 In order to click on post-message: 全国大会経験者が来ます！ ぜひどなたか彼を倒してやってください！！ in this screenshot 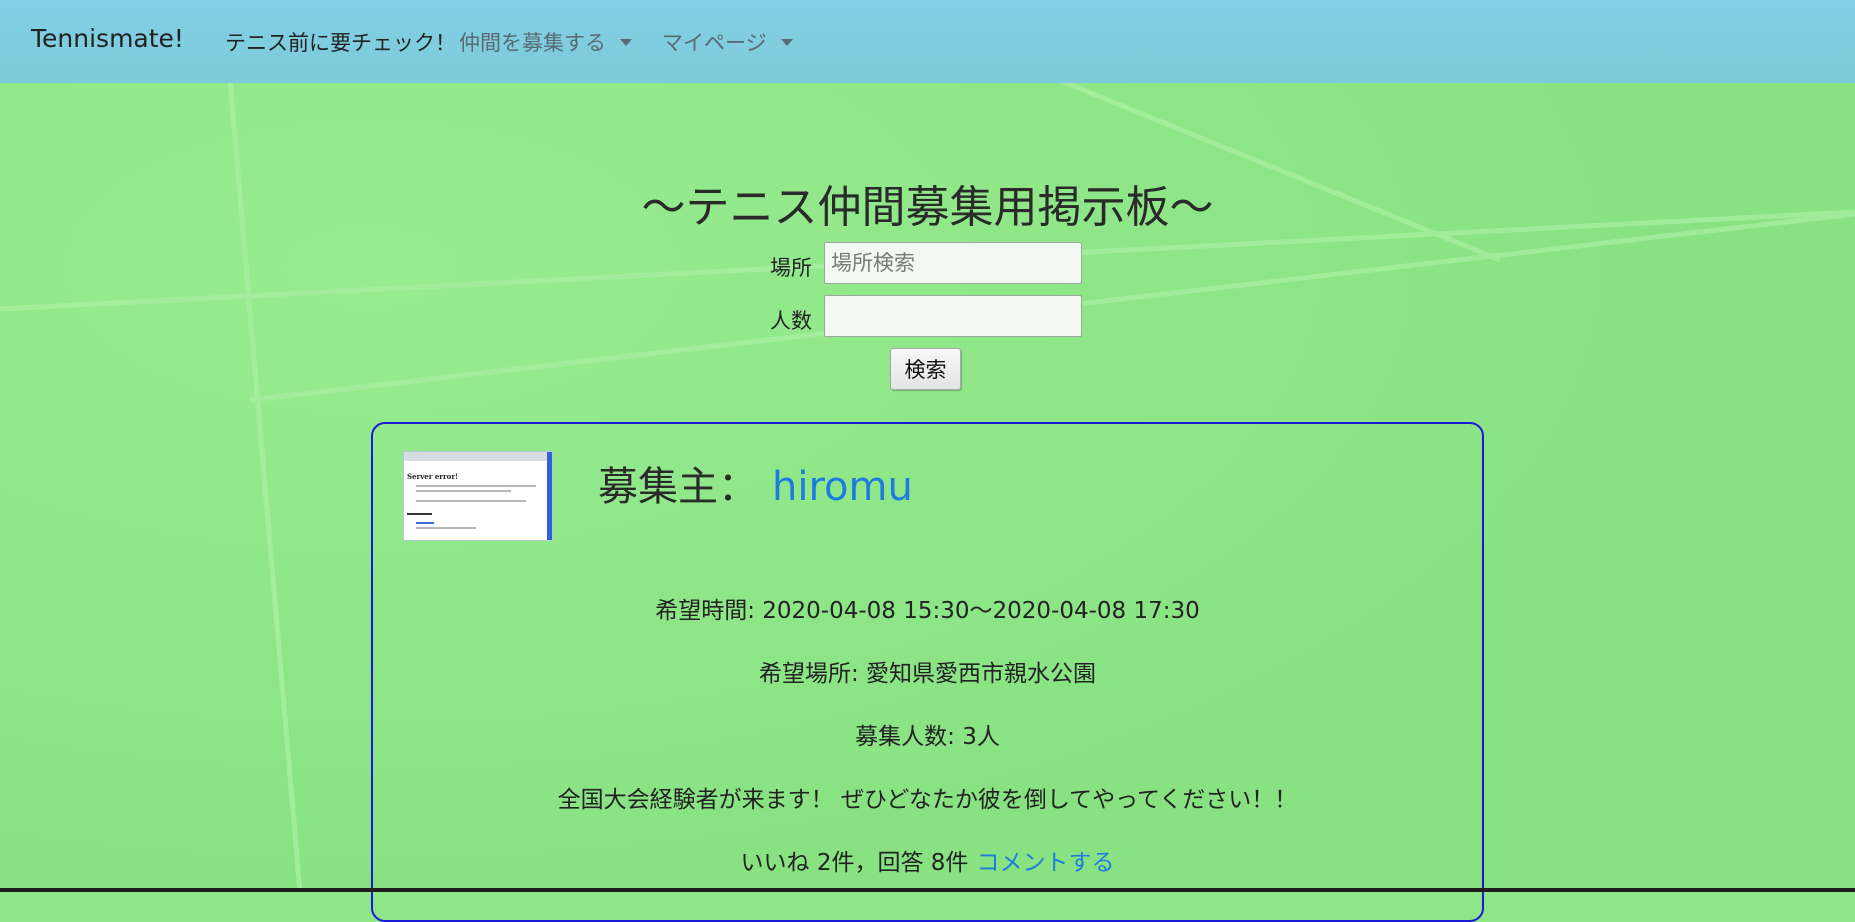, I will do `click(927, 800)`.